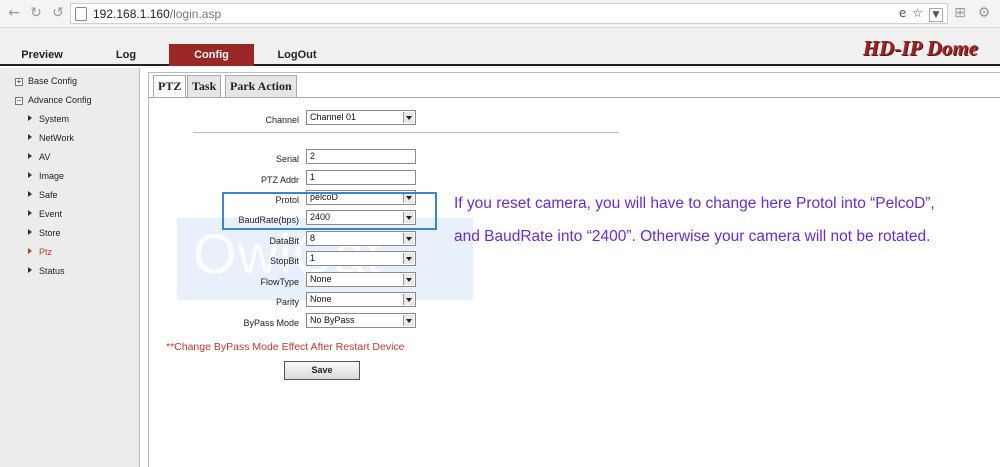 This screenshot has height=467, width=1000. Describe the element at coordinates (574, 97) in the screenshot. I see `tab-divider` at that location.